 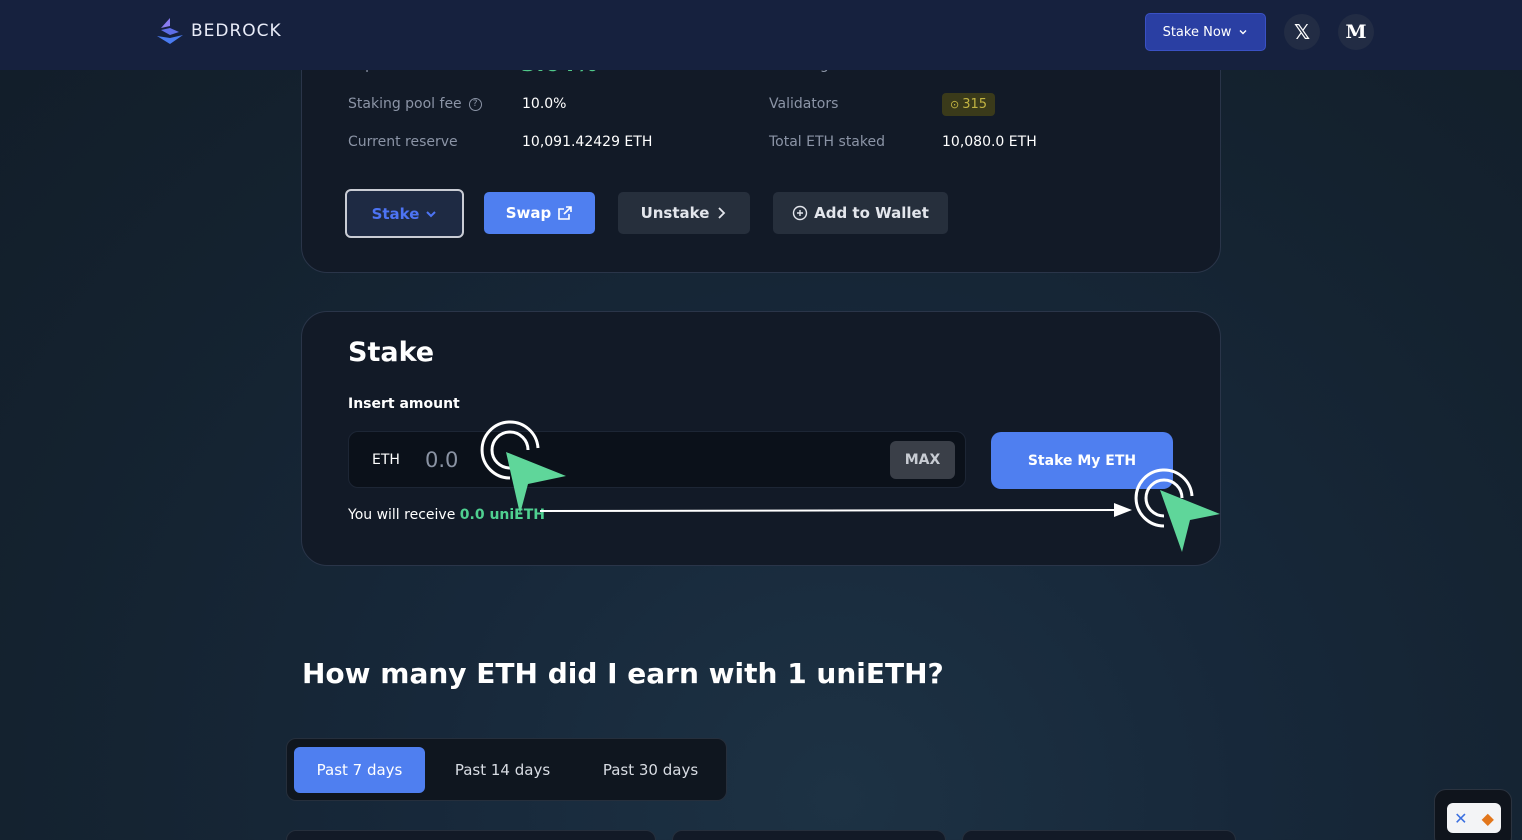 I want to click on plus-circle-icon, so click(x=800, y=213).